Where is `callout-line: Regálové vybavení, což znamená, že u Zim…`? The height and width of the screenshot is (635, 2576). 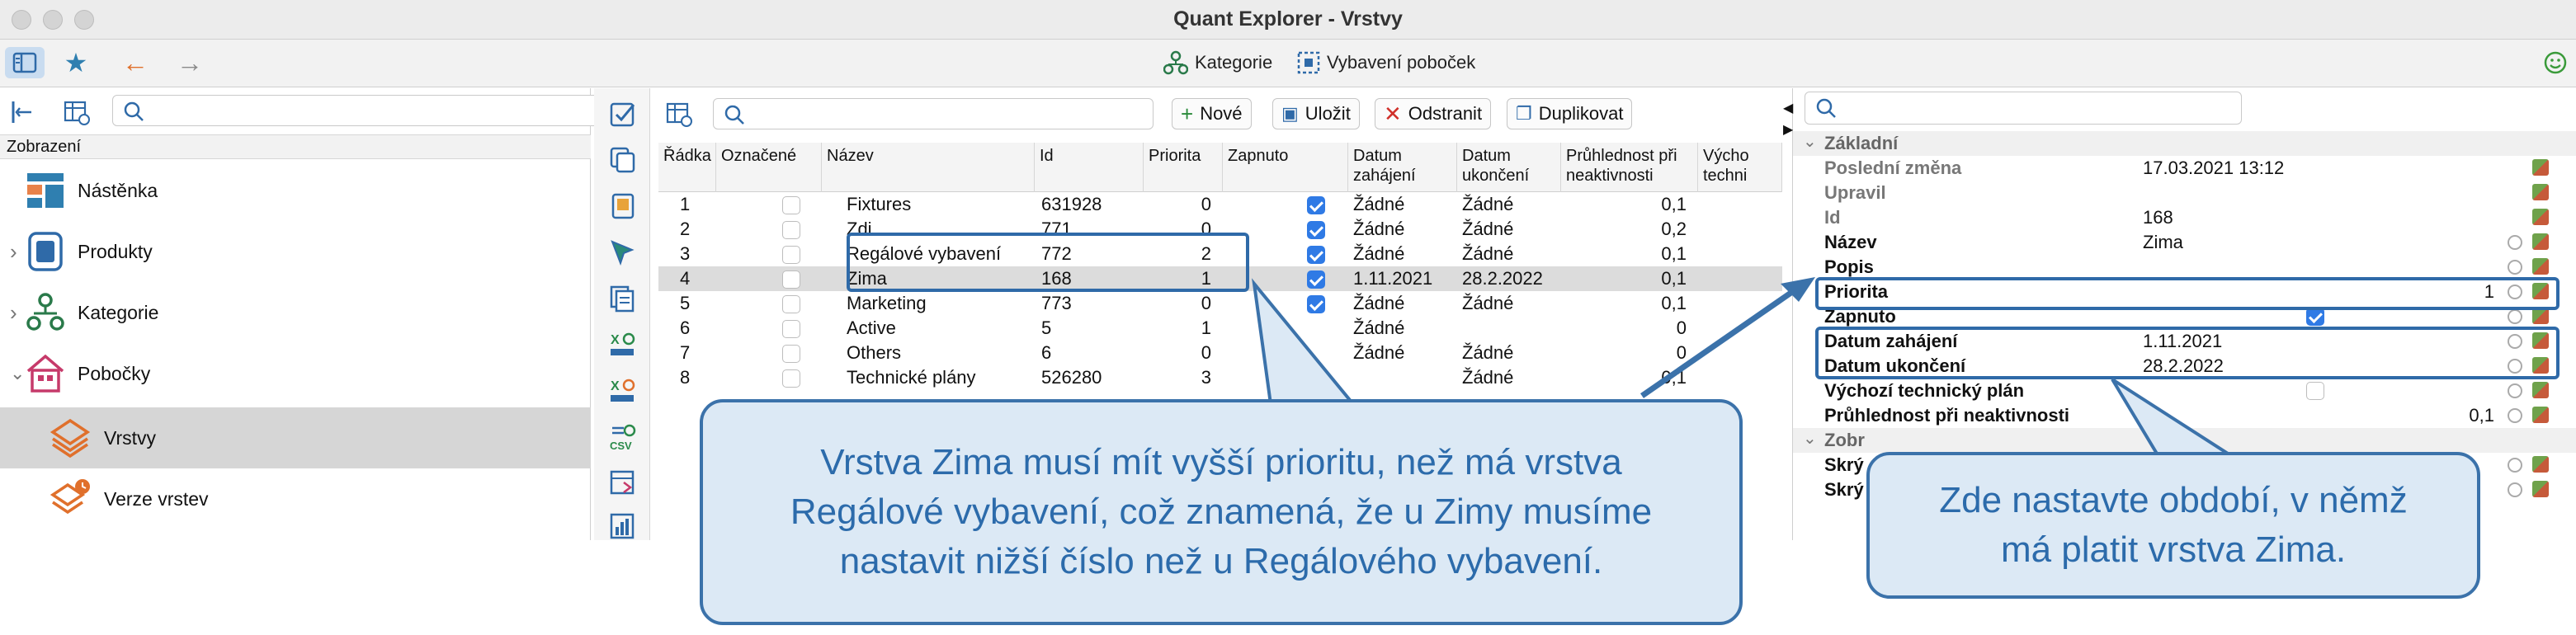 callout-line: Regálové vybavení, což znamená, že u Zim… is located at coordinates (1221, 512).